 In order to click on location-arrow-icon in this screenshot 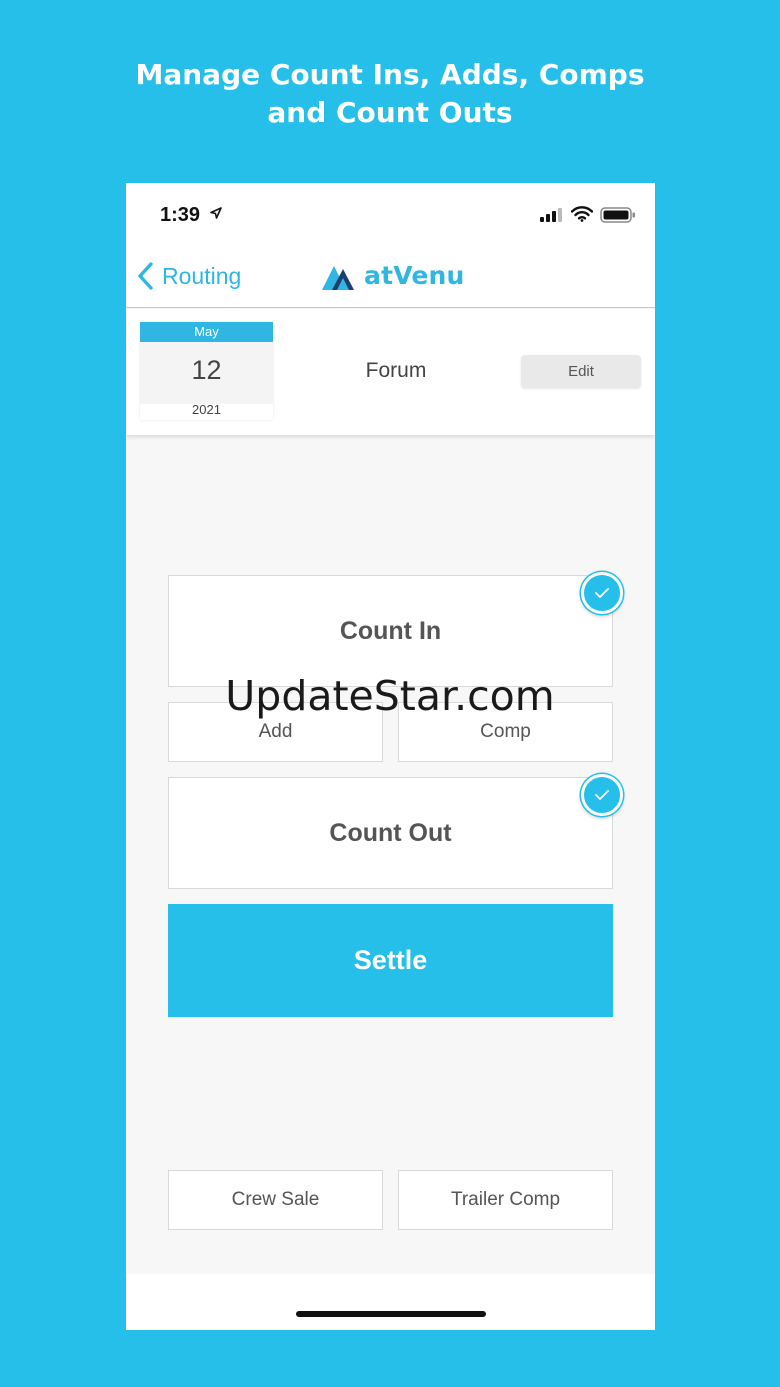, I will do `click(216, 213)`.